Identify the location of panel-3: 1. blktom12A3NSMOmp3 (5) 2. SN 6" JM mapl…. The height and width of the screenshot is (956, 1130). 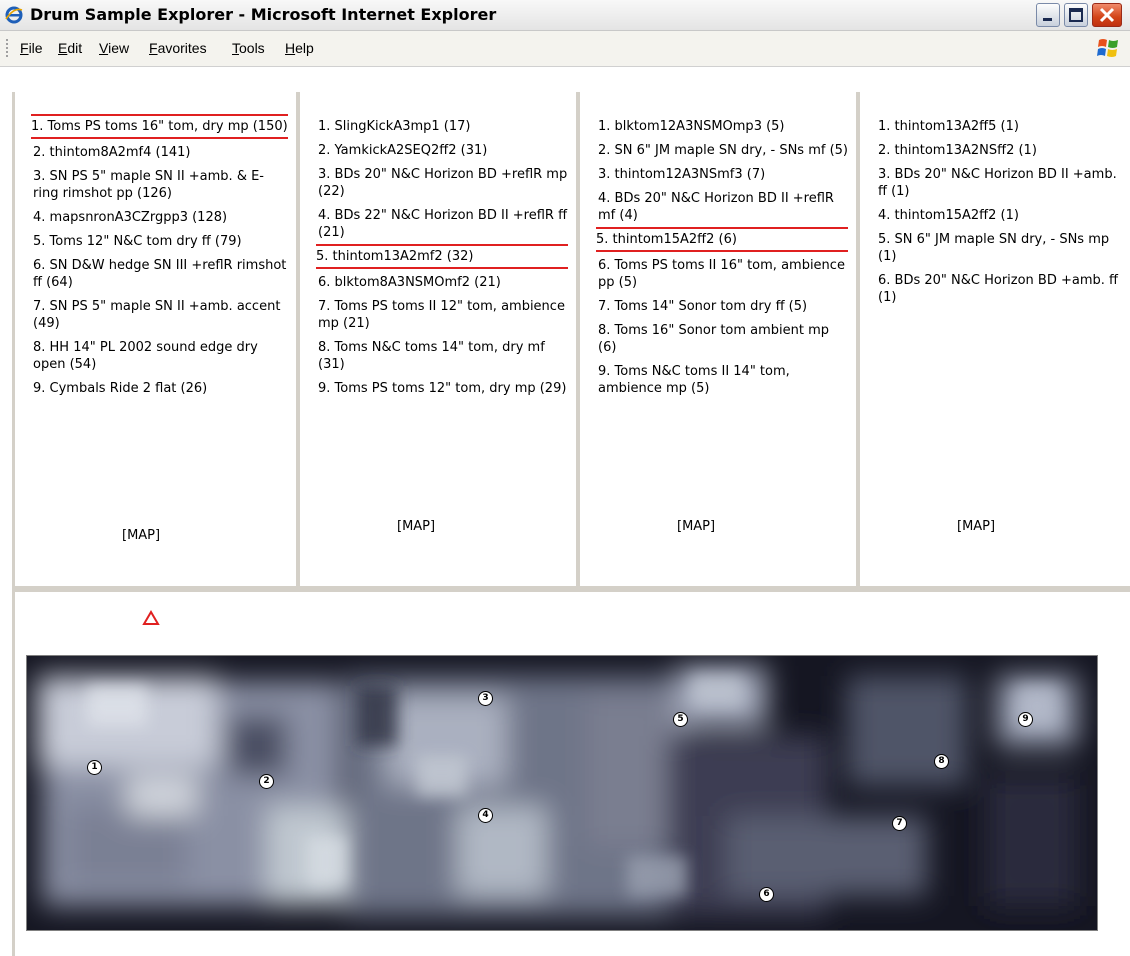
(720, 339).